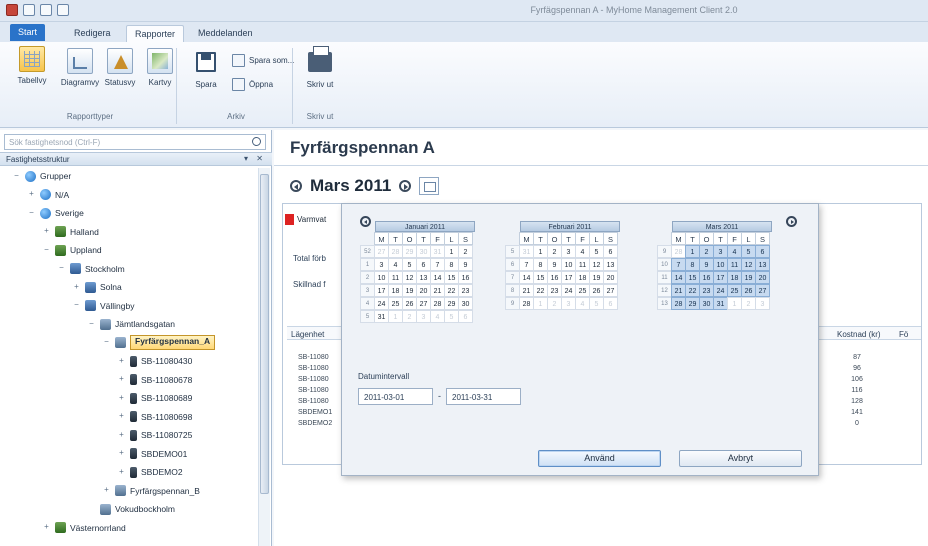 The image size is (928, 546). What do you see at coordinates (305, 219) in the screenshot?
I see `varmvatten-tab: Varmvat` at bounding box center [305, 219].